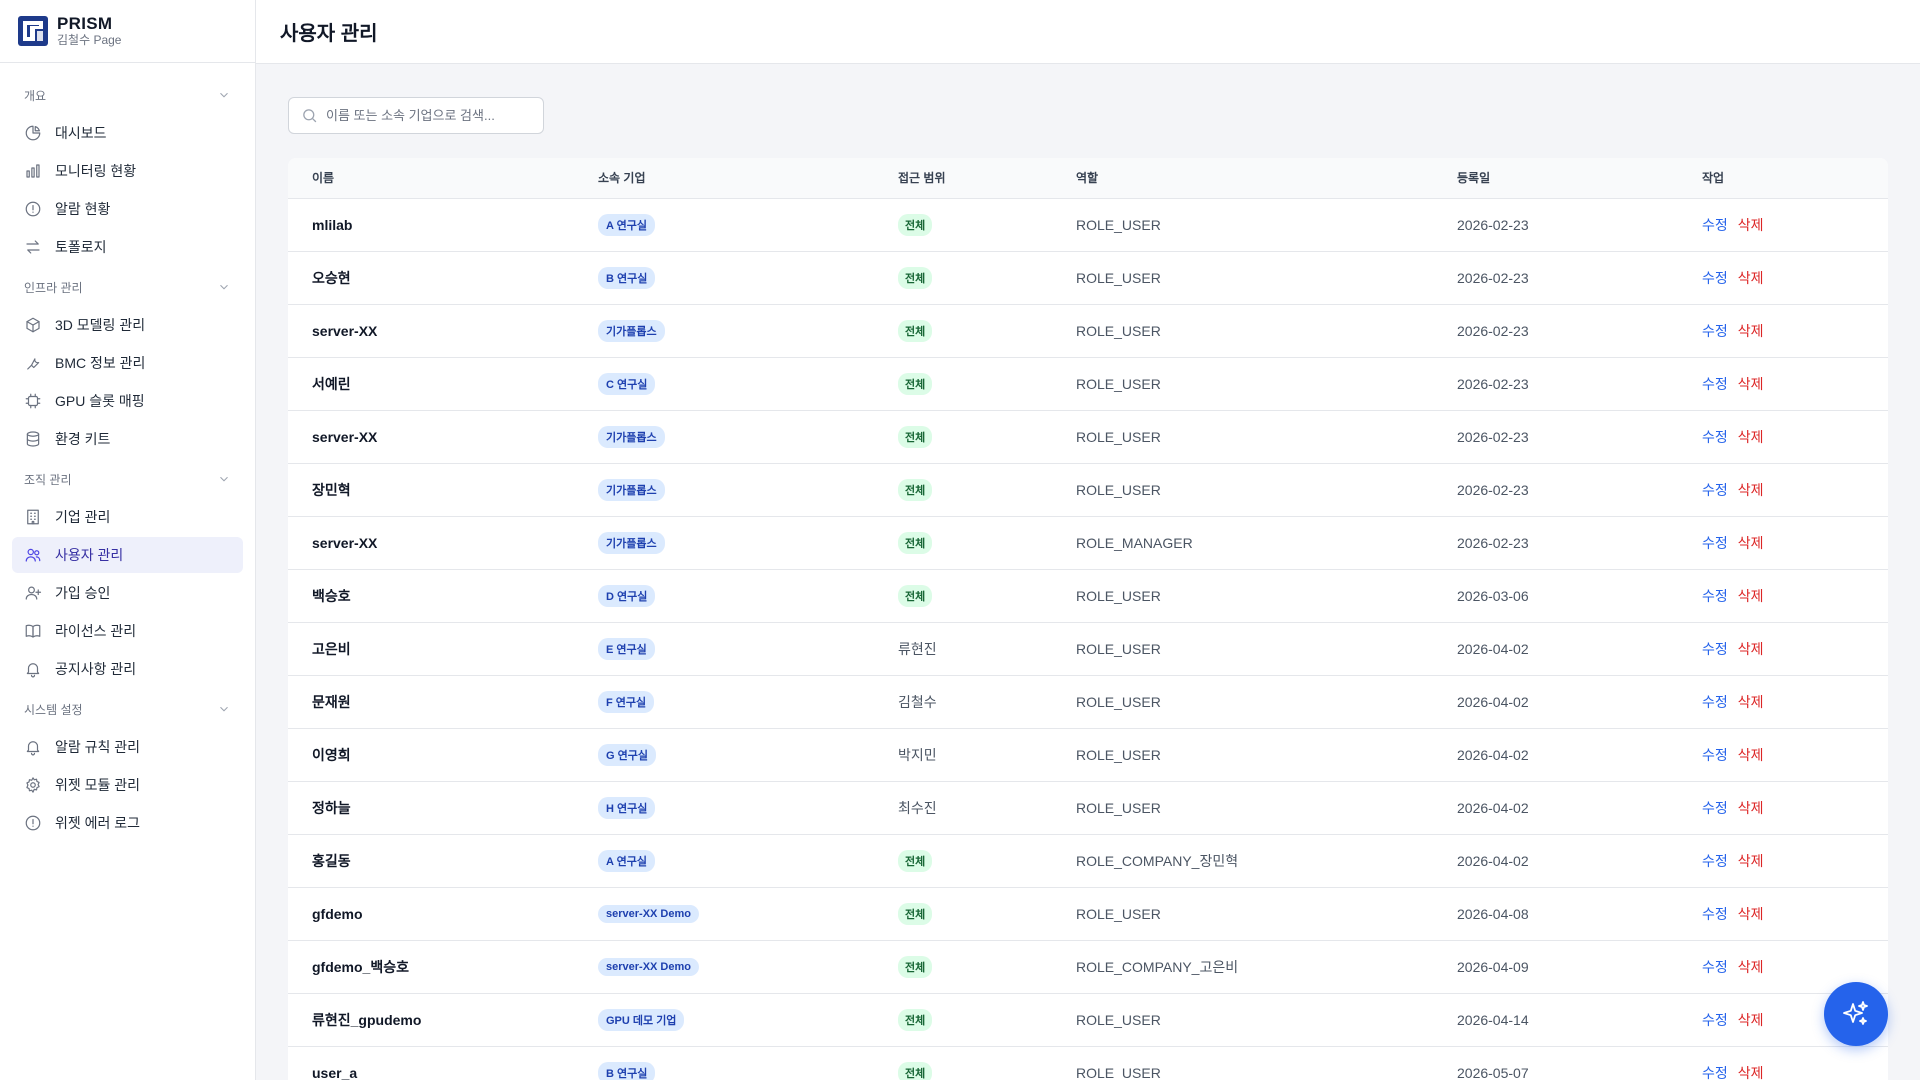 The image size is (1920, 1080). What do you see at coordinates (1713, 178) in the screenshot?
I see `col-header-actions: 작업` at bounding box center [1713, 178].